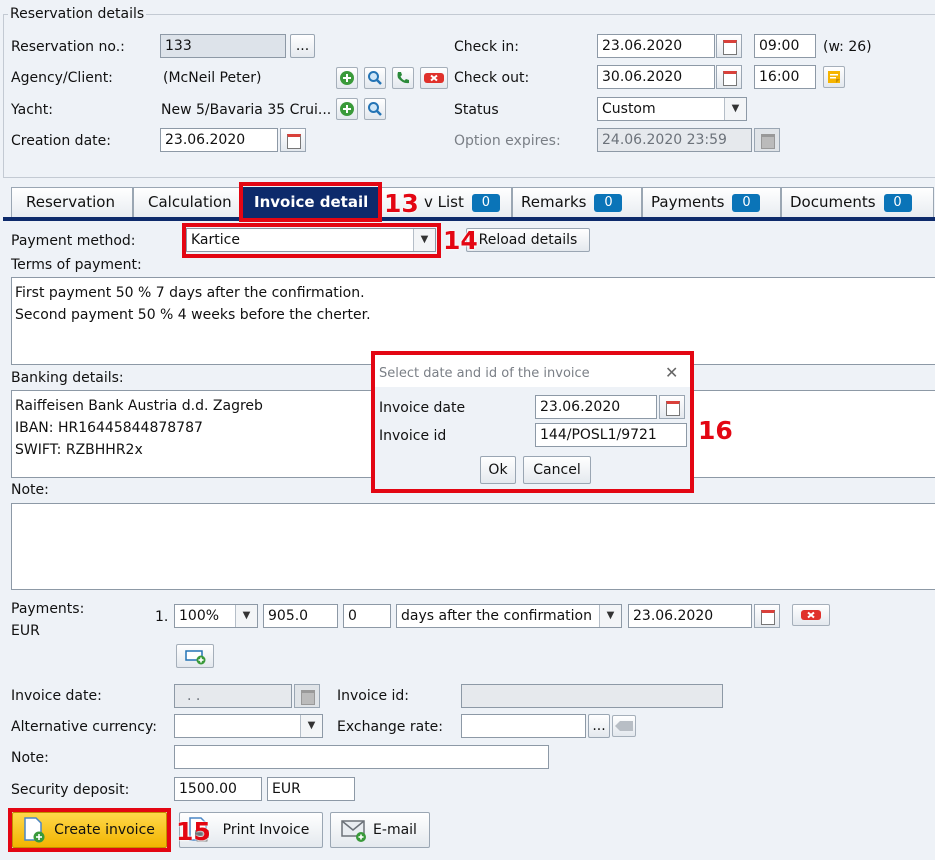 The height and width of the screenshot is (860, 935). I want to click on payment-percent-select: 100% ▼, so click(216, 616).